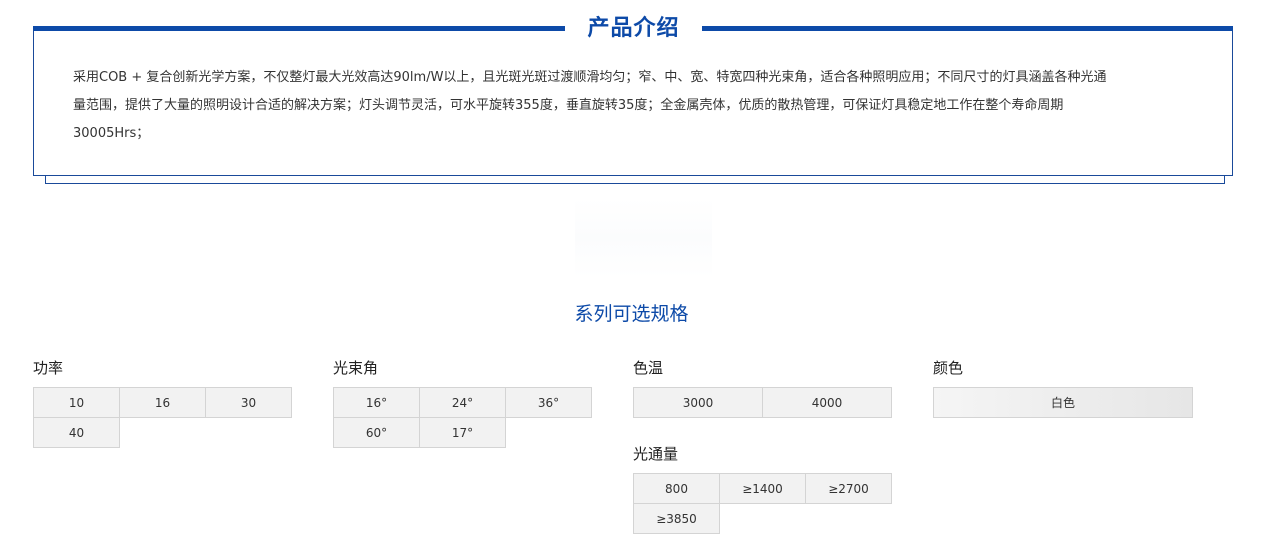 This screenshot has width=1263, height=552. What do you see at coordinates (356, 368) in the screenshot?
I see `spec-label-beam-angle: 光束角` at bounding box center [356, 368].